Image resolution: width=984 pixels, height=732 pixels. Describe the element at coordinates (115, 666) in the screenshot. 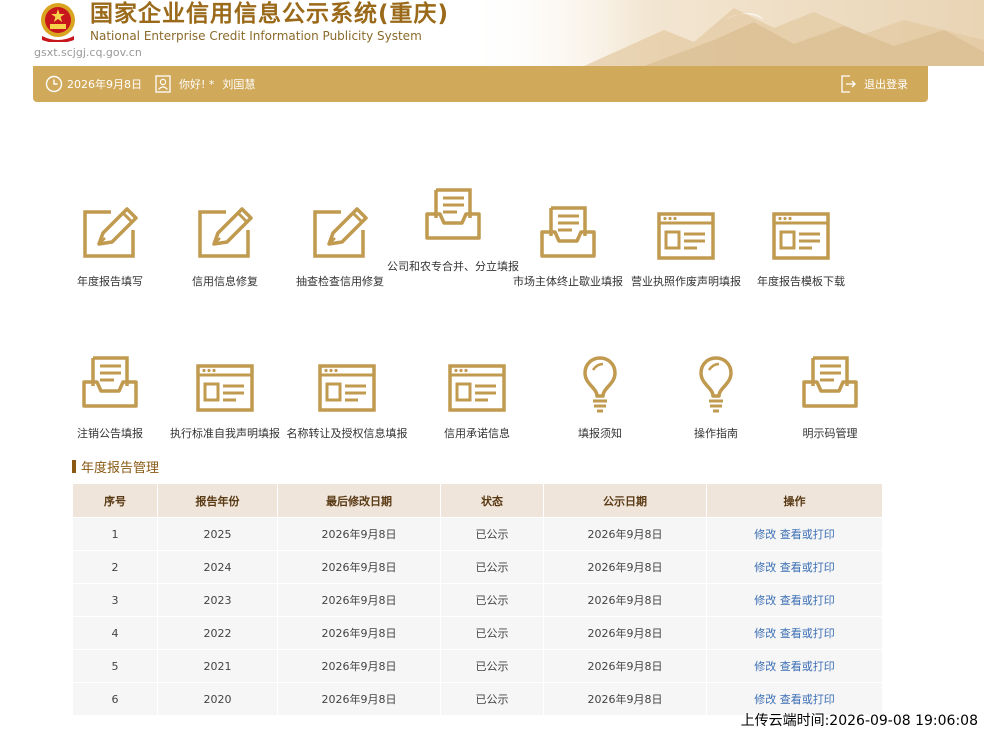

I see `cell-no: 5` at that location.